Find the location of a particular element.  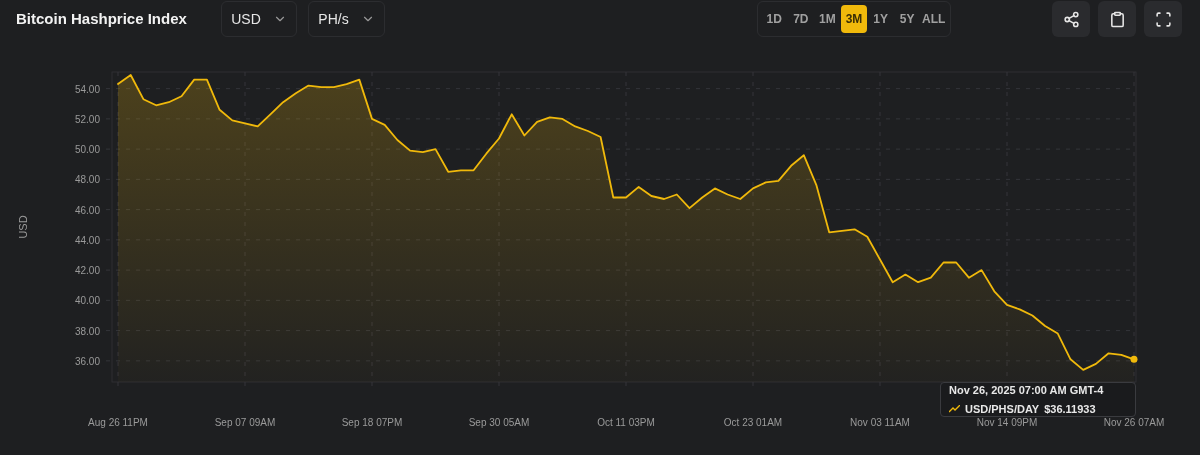

x-tick-label: Sep 07 09AM is located at coordinates (245, 422).